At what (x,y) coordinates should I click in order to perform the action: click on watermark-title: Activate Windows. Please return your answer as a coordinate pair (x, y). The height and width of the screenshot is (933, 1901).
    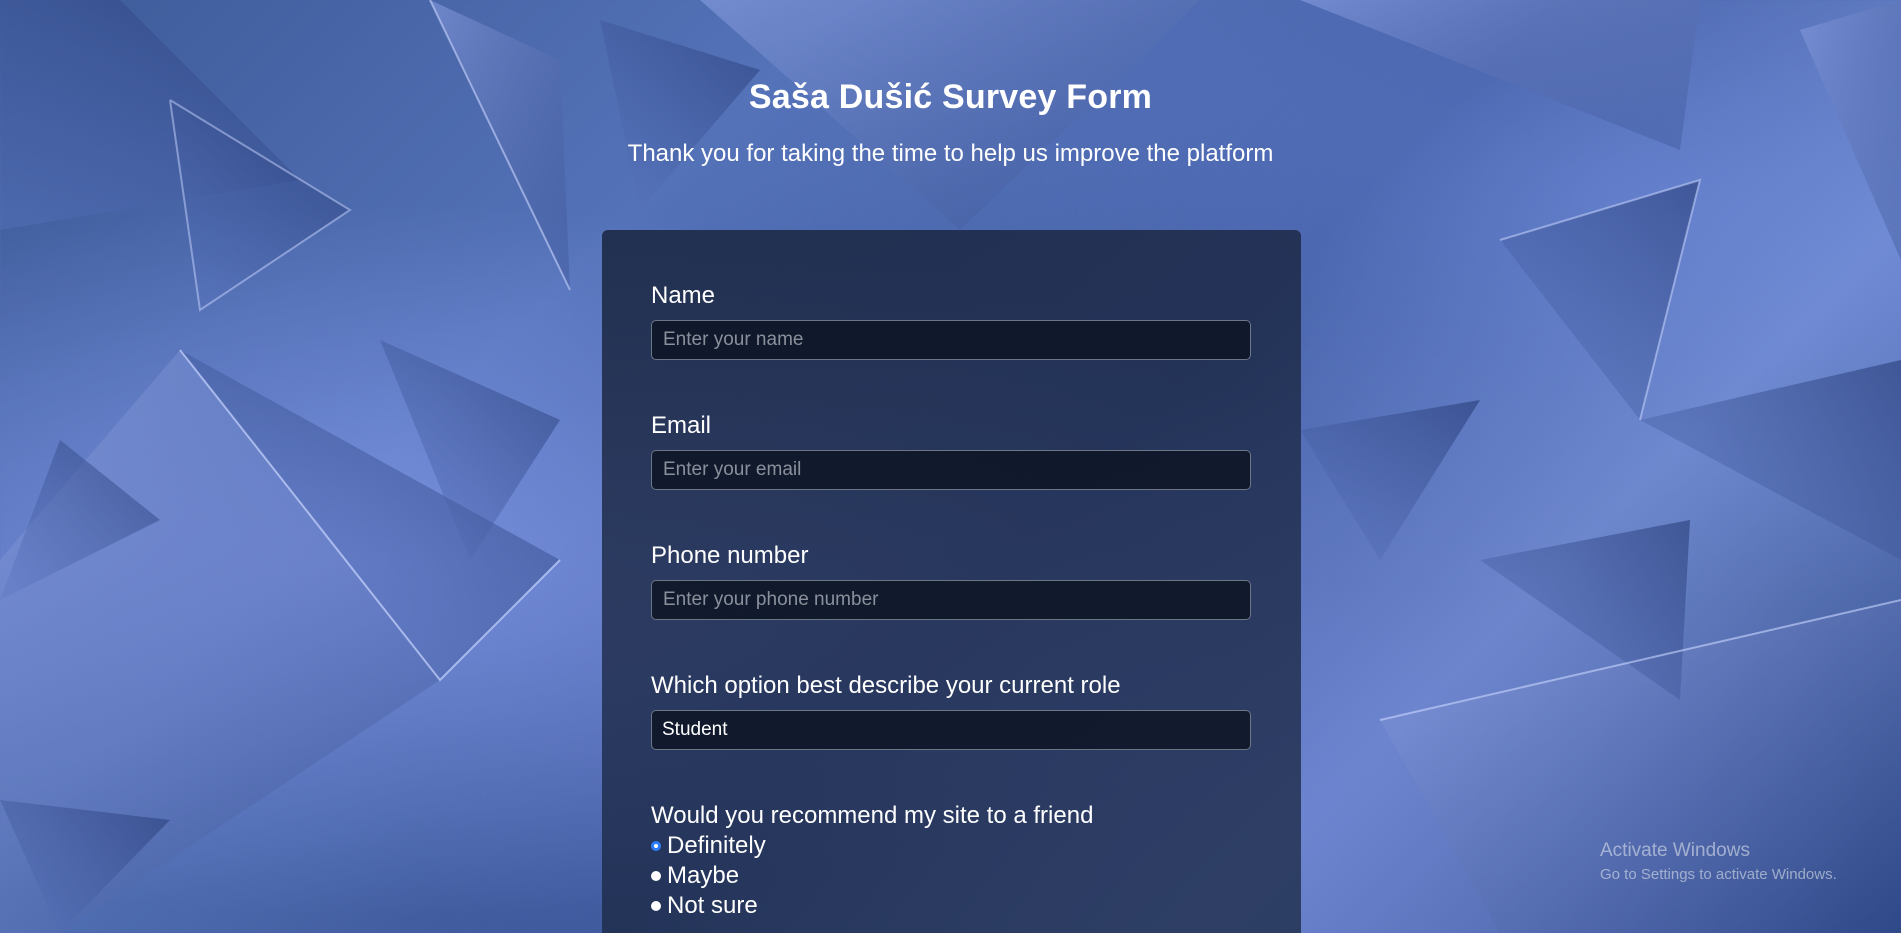
    Looking at the image, I should click on (1675, 850).